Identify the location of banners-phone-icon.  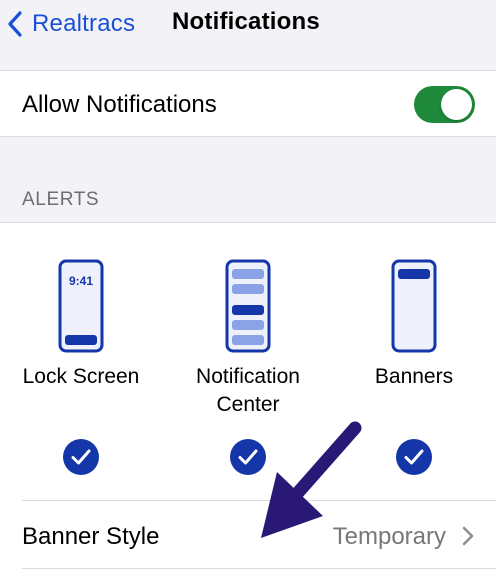
(414, 306).